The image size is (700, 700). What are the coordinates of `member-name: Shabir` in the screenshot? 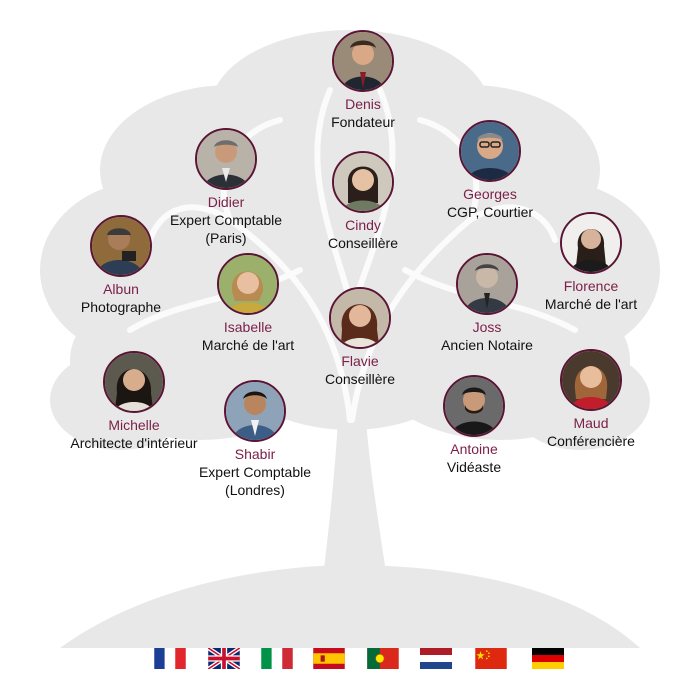 It's located at (255, 454).